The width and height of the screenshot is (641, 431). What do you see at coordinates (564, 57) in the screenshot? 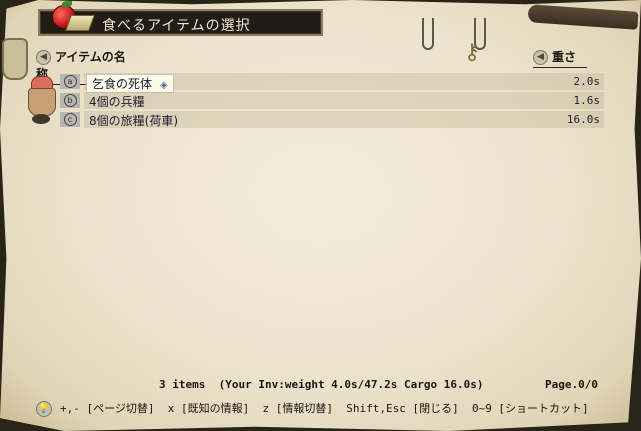
I see `column-header-weight-label: 重さ` at bounding box center [564, 57].